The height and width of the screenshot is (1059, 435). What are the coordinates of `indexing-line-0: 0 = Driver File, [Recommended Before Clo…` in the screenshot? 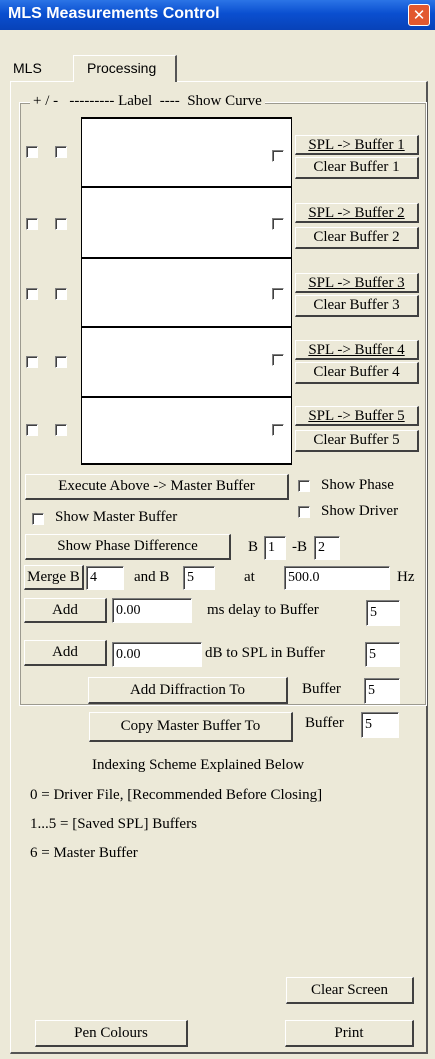 It's located at (176, 795).